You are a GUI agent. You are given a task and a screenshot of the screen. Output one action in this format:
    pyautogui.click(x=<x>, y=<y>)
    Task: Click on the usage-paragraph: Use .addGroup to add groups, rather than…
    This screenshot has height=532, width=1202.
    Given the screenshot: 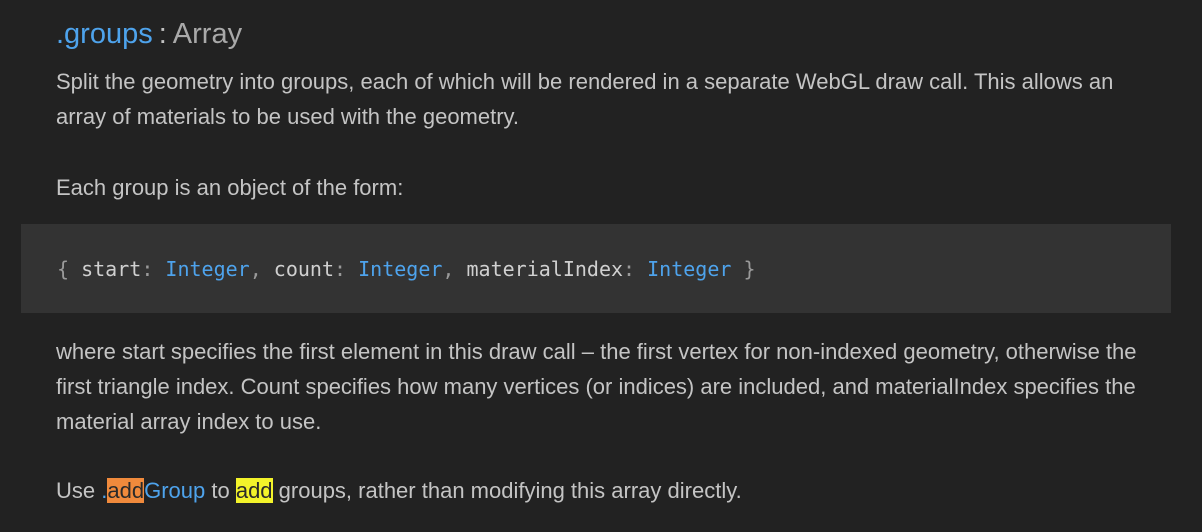 What is the action you would take?
    pyautogui.click(x=601, y=490)
    